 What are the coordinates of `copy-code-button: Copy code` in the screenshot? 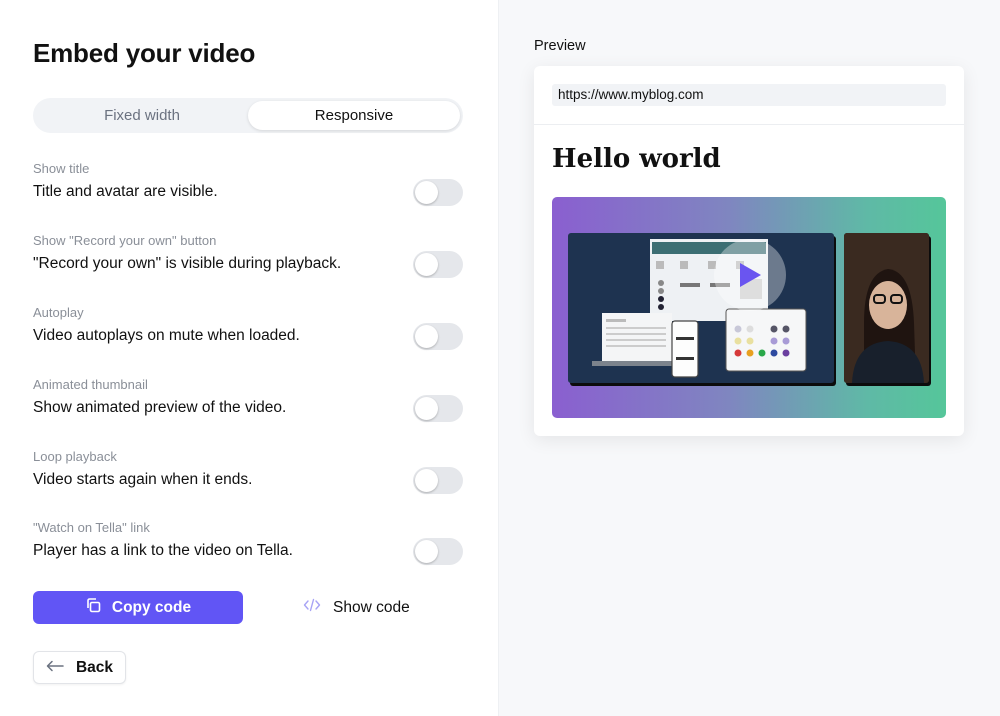 It's located at (138, 607).